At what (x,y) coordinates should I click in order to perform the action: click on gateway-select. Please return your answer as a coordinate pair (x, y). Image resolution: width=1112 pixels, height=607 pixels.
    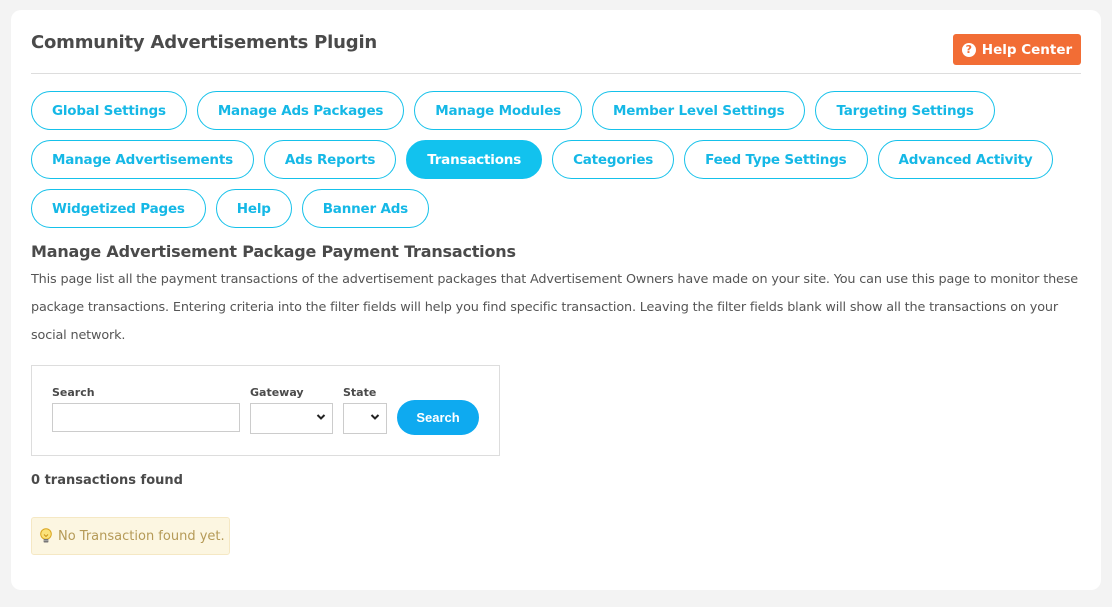
    Looking at the image, I should click on (291, 418).